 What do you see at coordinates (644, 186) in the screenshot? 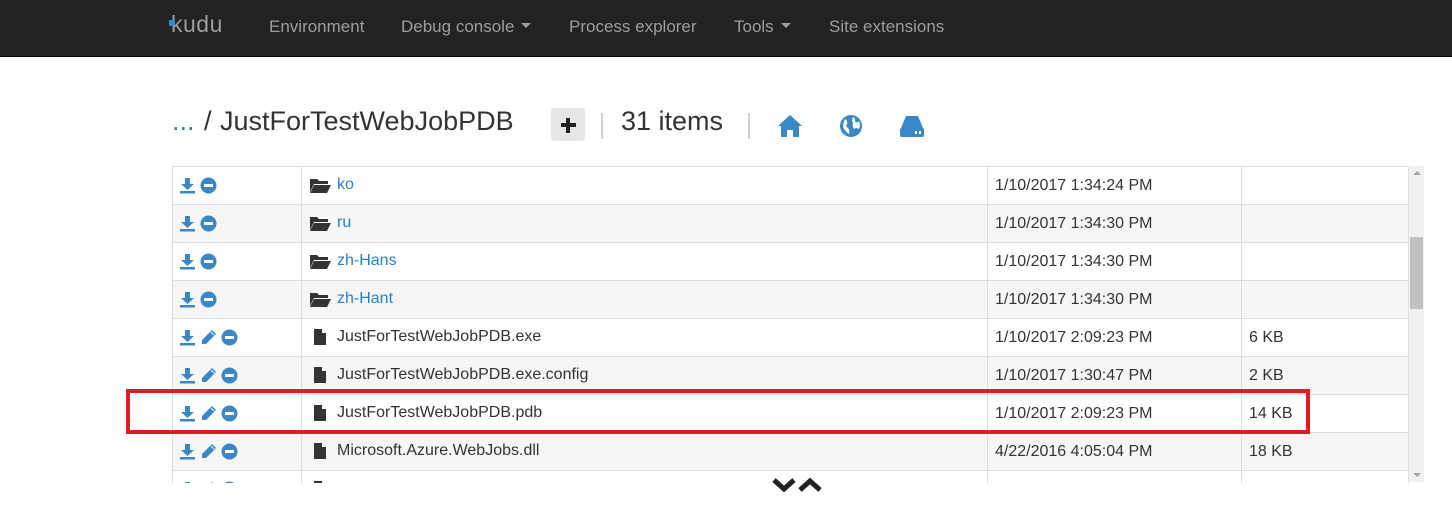
I see `name-cell: ko` at bounding box center [644, 186].